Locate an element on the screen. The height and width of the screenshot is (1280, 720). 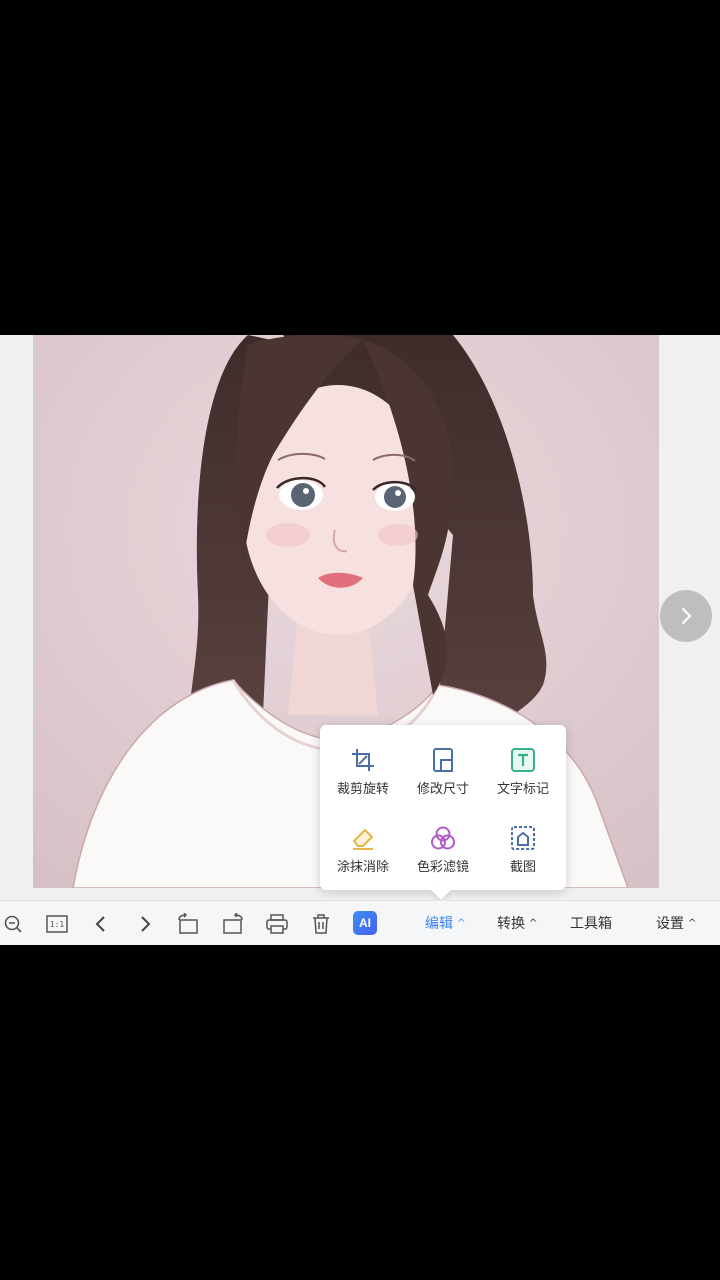
color-filter-icon is located at coordinates (443, 838).